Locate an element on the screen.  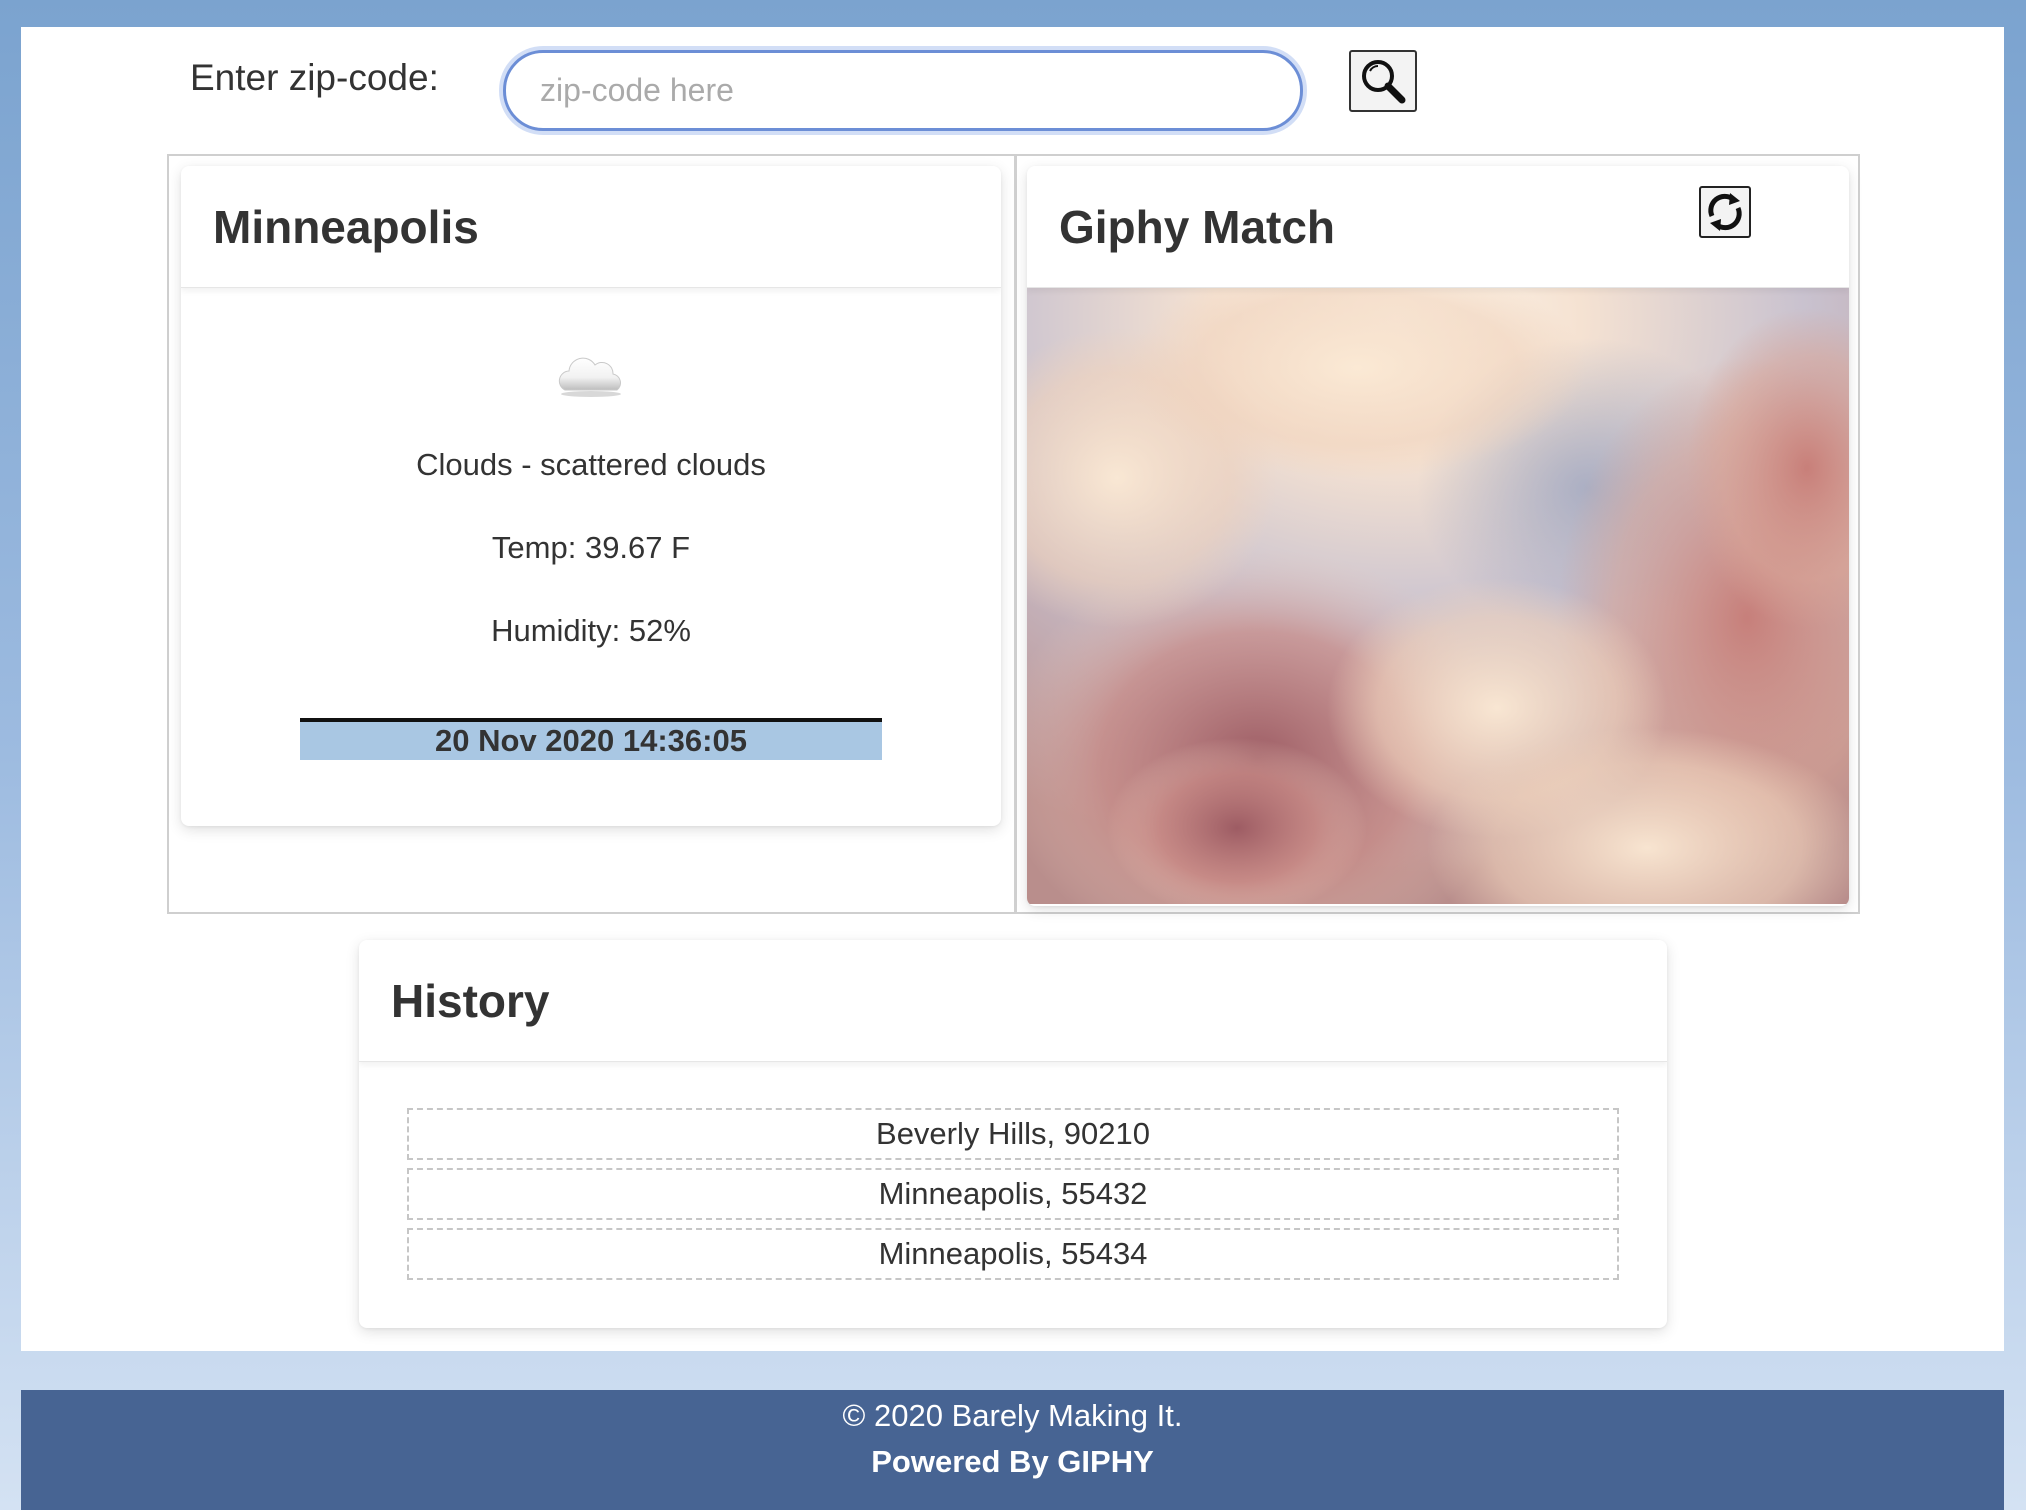
cloud-icon is located at coordinates (589, 377).